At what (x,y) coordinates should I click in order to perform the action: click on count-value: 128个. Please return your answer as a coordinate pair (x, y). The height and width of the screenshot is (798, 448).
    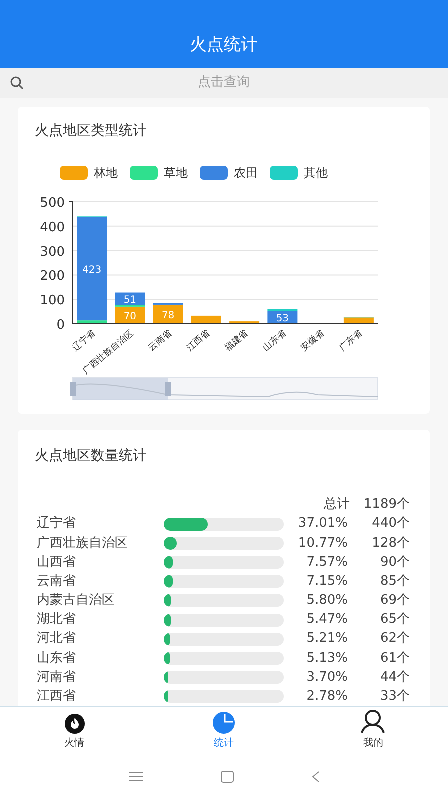
    Looking at the image, I should click on (390, 543).